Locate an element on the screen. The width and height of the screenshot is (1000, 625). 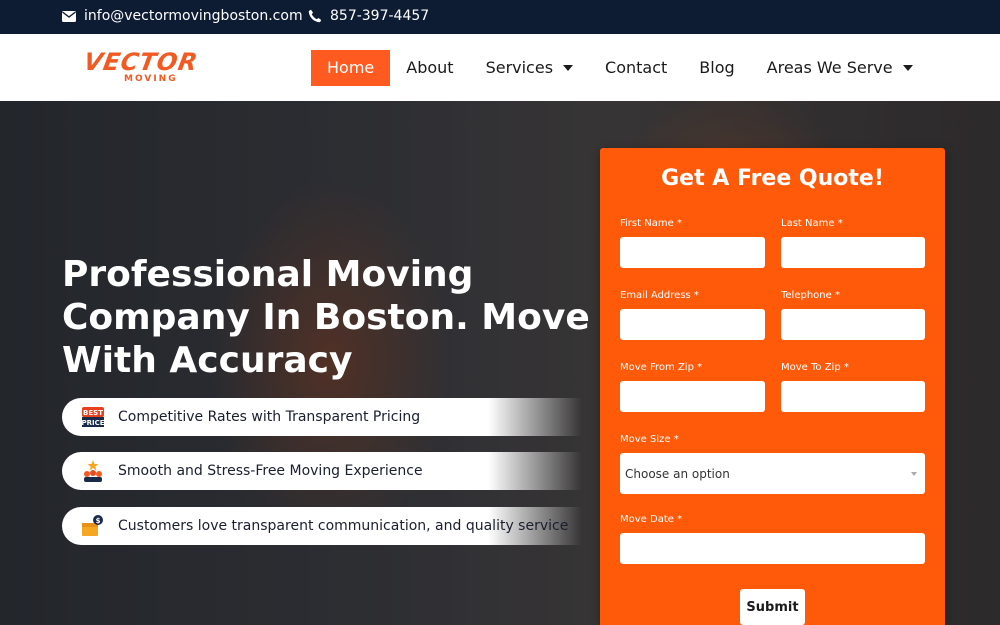
move-size-select: Choose an option is located at coordinates (772, 473).